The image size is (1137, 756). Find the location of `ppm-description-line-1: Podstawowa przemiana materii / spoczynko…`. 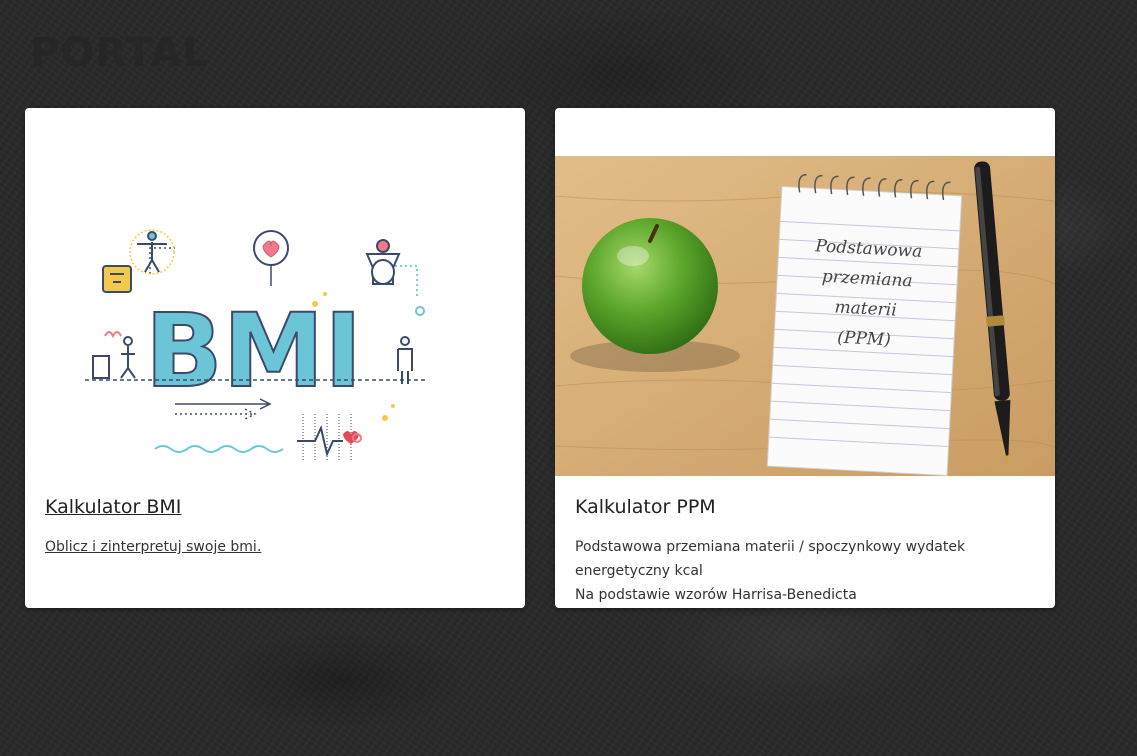

ppm-description-line-1: Podstawowa przemiana materii / spoczynko… is located at coordinates (770, 559).